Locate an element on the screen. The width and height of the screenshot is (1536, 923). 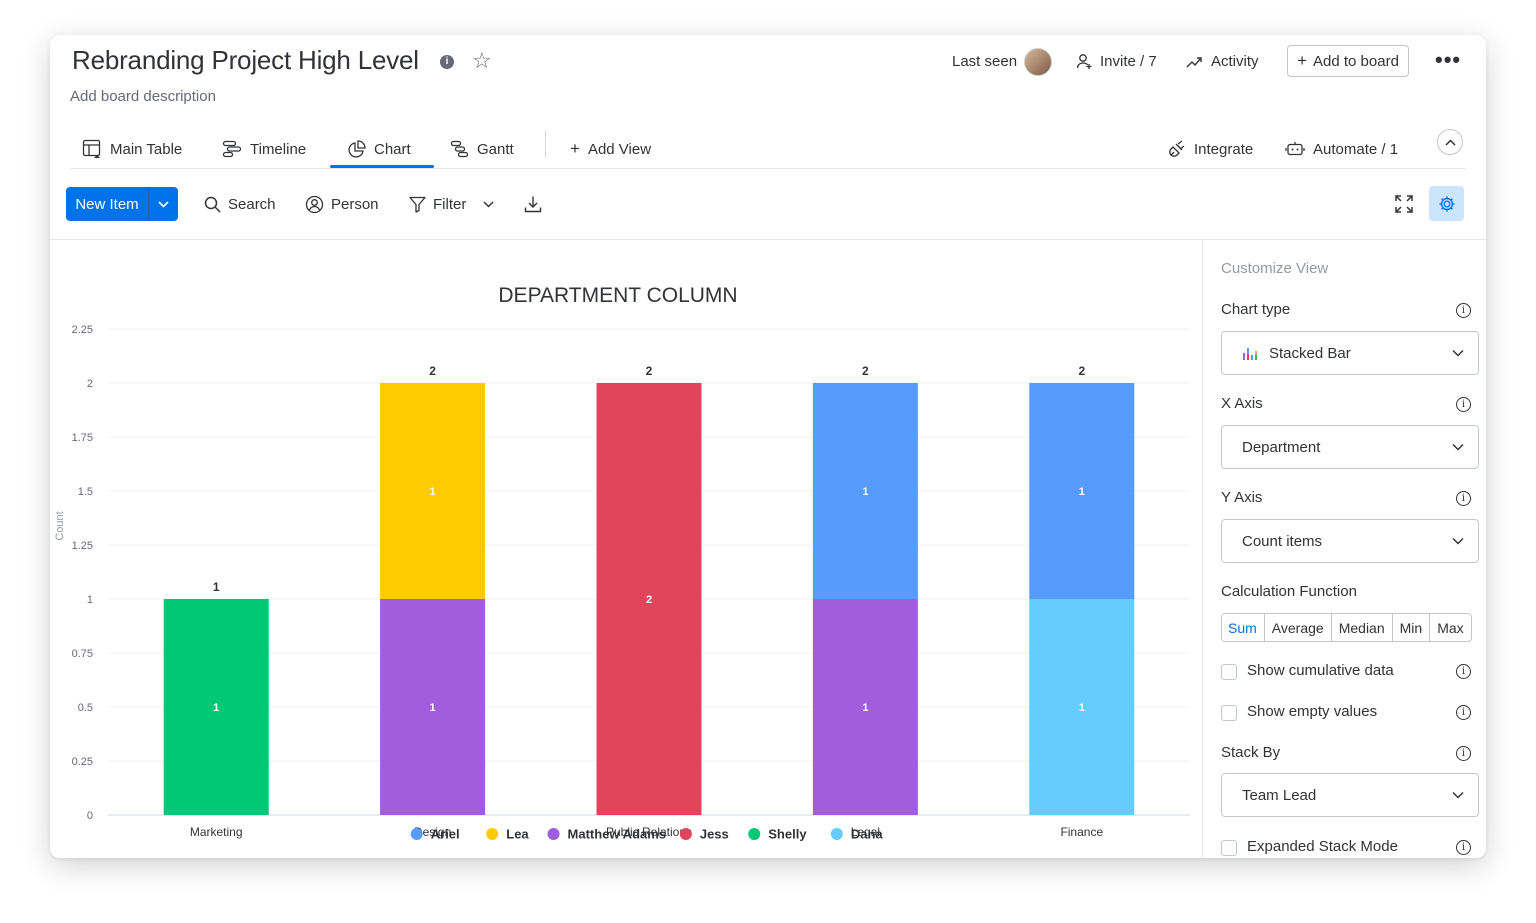
new-item-button: New Item is located at coordinates (122, 204).